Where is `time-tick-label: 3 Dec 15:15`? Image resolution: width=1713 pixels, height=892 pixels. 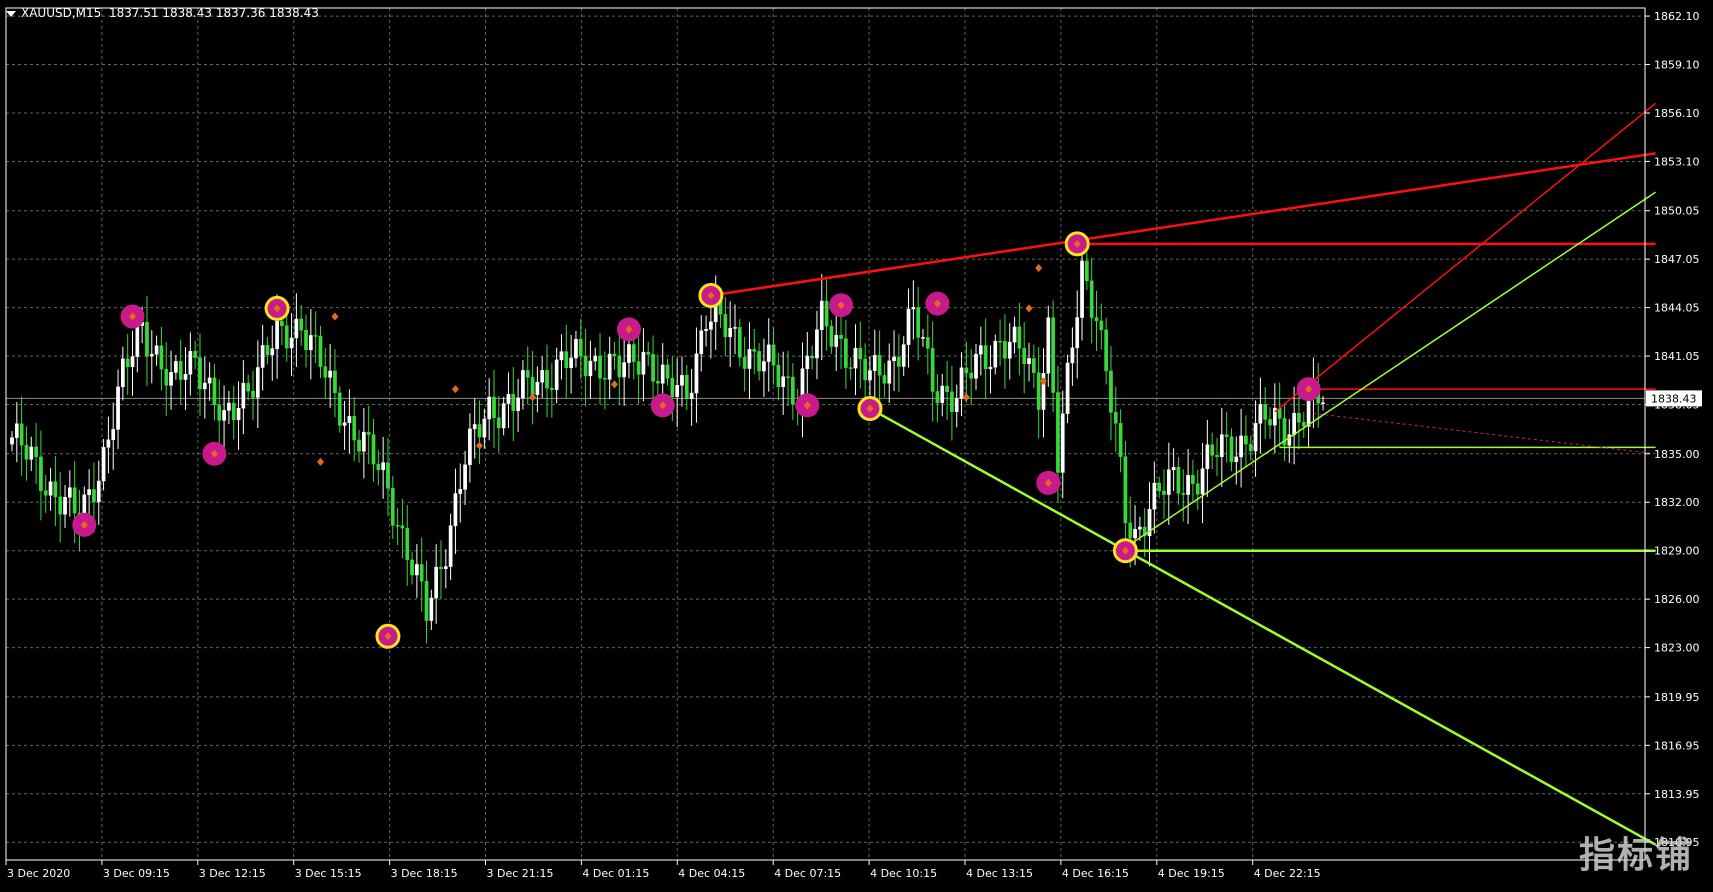
time-tick-label: 3 Dec 15:15 is located at coordinates (328, 873).